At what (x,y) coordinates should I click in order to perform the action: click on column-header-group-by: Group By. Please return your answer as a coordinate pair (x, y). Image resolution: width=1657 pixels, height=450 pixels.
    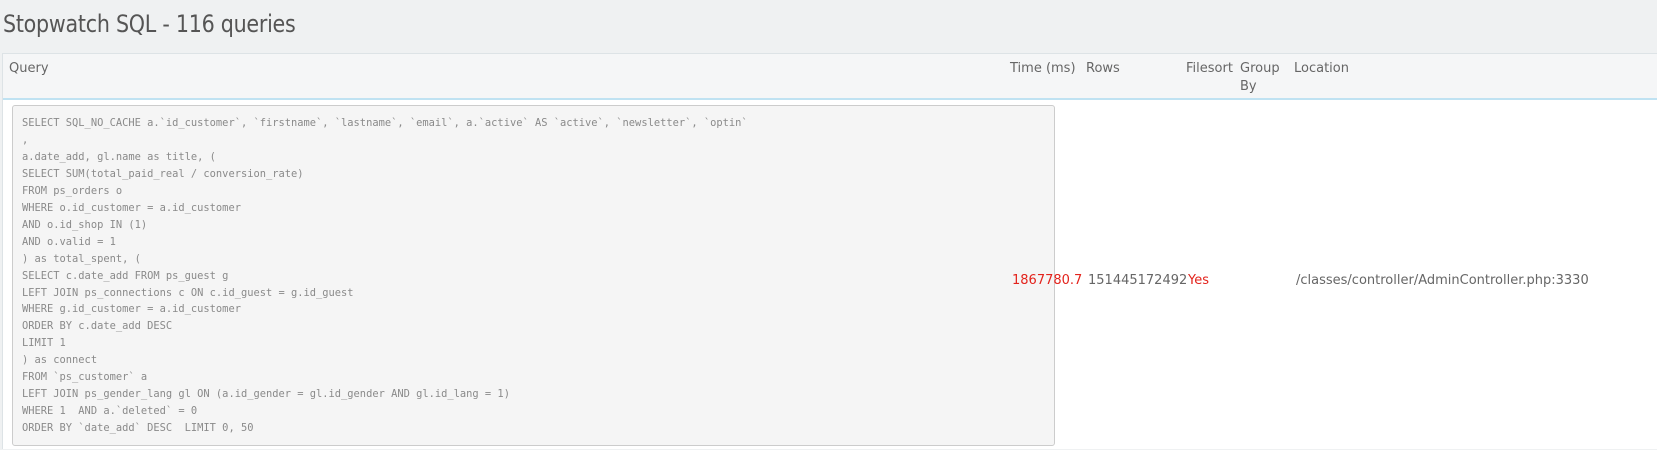
    Looking at the image, I should click on (1265, 78).